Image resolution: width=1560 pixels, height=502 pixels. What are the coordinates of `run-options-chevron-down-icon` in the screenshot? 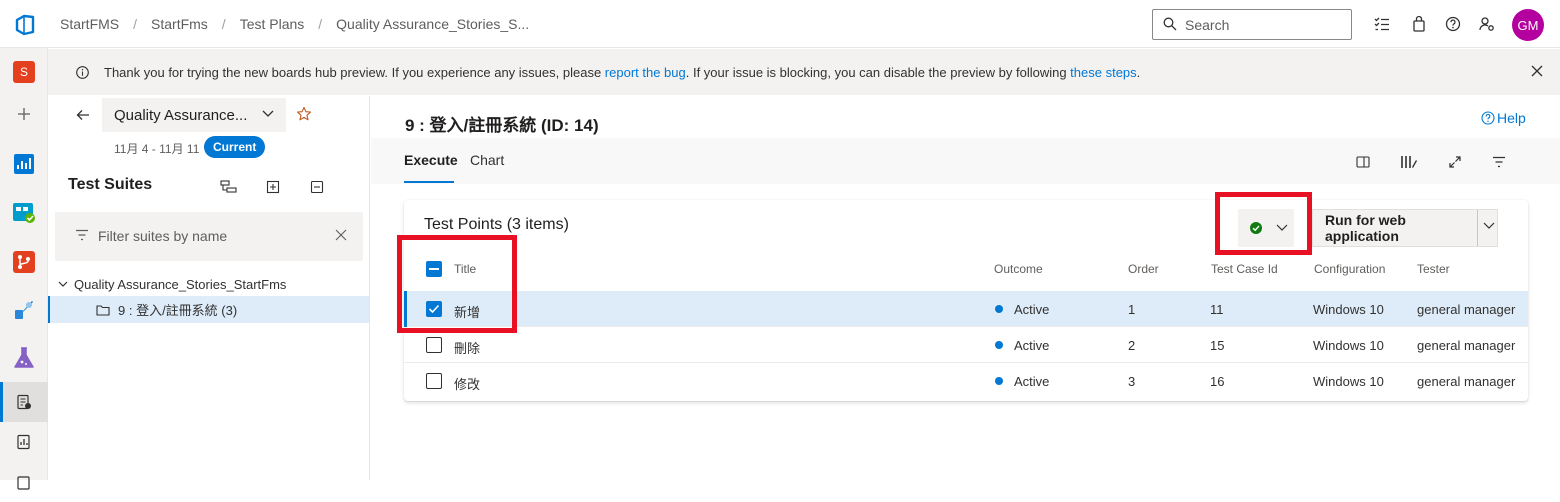 It's located at (1489, 226).